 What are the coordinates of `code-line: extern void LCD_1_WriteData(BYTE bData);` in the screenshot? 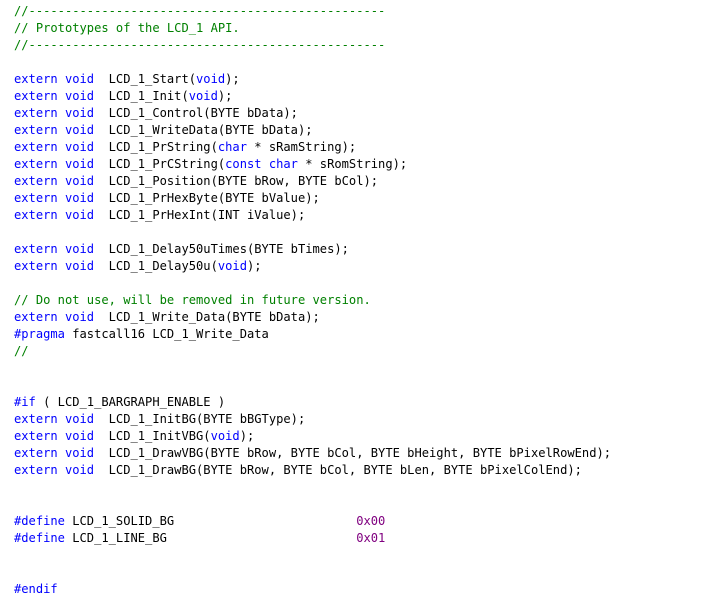 It's located at (356, 130).